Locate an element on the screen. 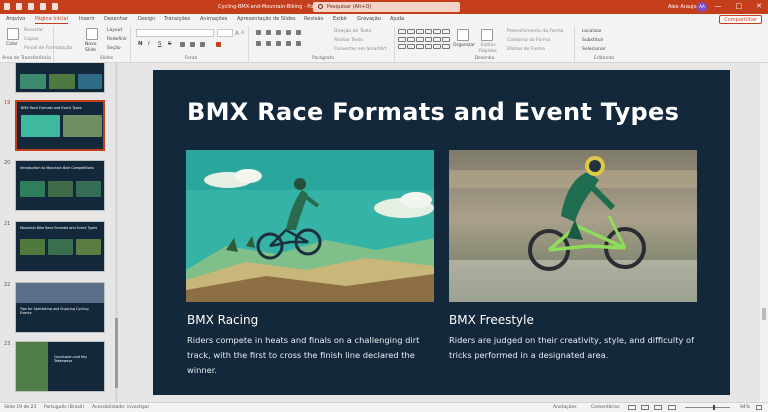 The image size is (768, 412). bmx-racing-image is located at coordinates (310, 226).